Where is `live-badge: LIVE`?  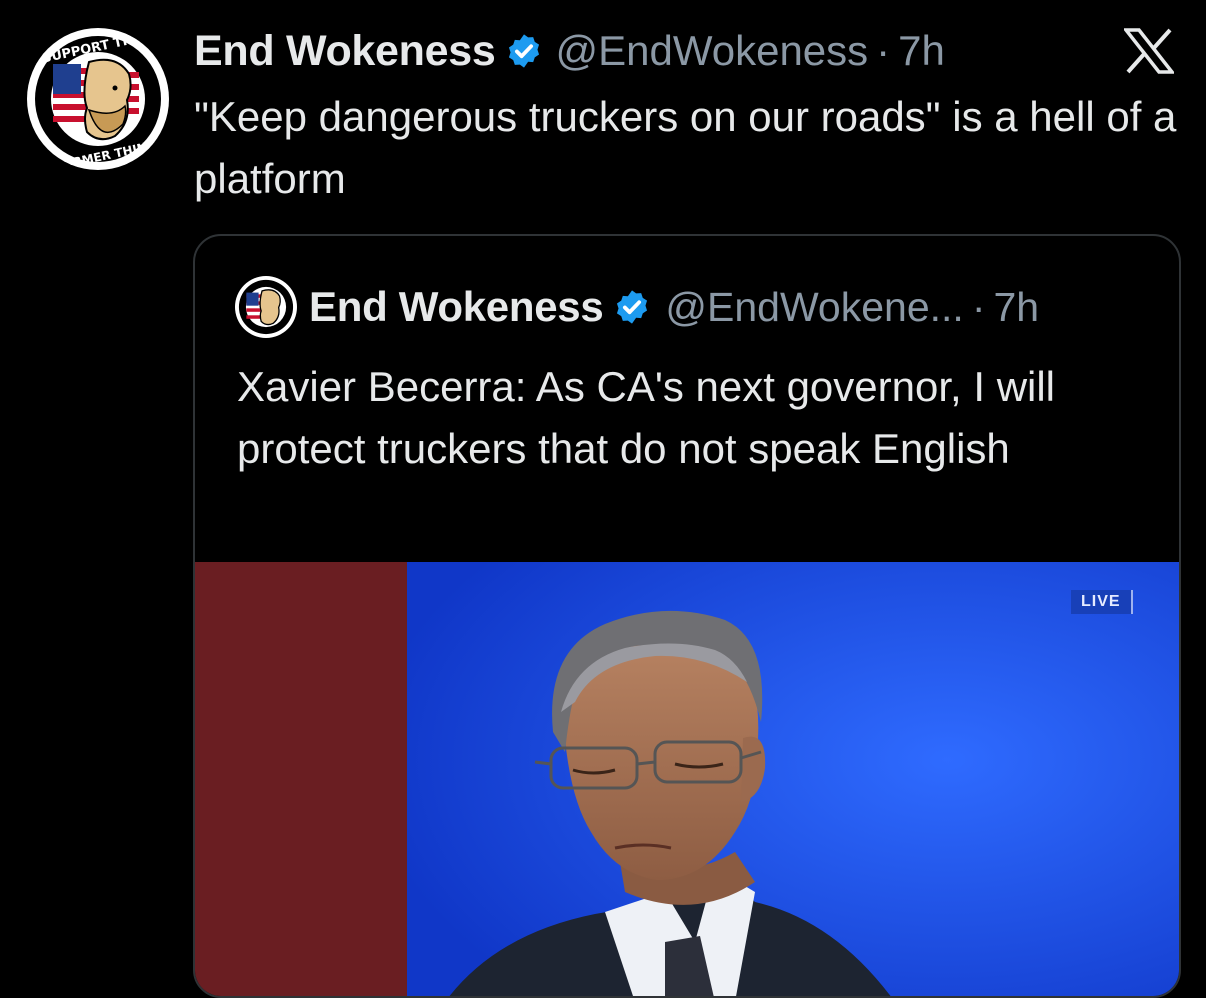
live-badge: LIVE is located at coordinates (1102, 602).